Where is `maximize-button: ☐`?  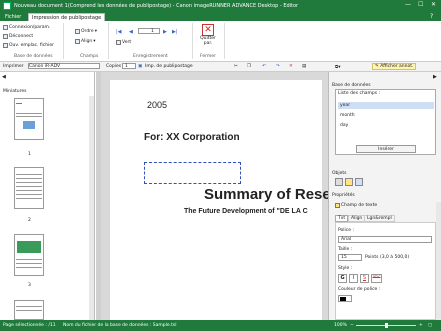 maximize-button: ☐ is located at coordinates (420, 4).